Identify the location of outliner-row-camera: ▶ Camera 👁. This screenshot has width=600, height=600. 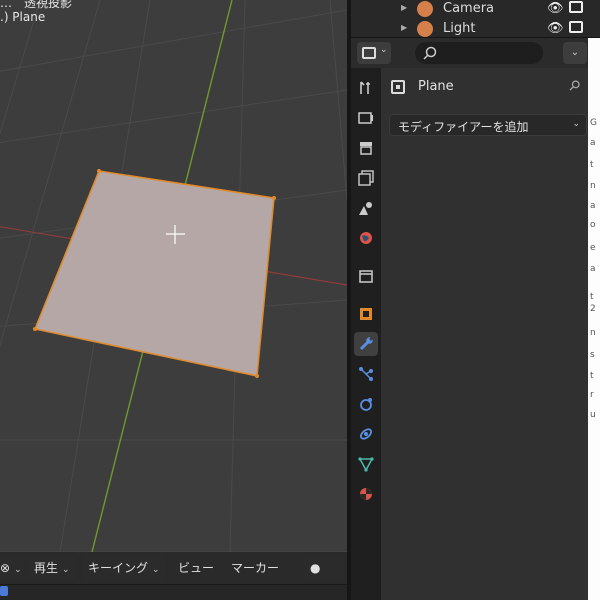
(475, 9).